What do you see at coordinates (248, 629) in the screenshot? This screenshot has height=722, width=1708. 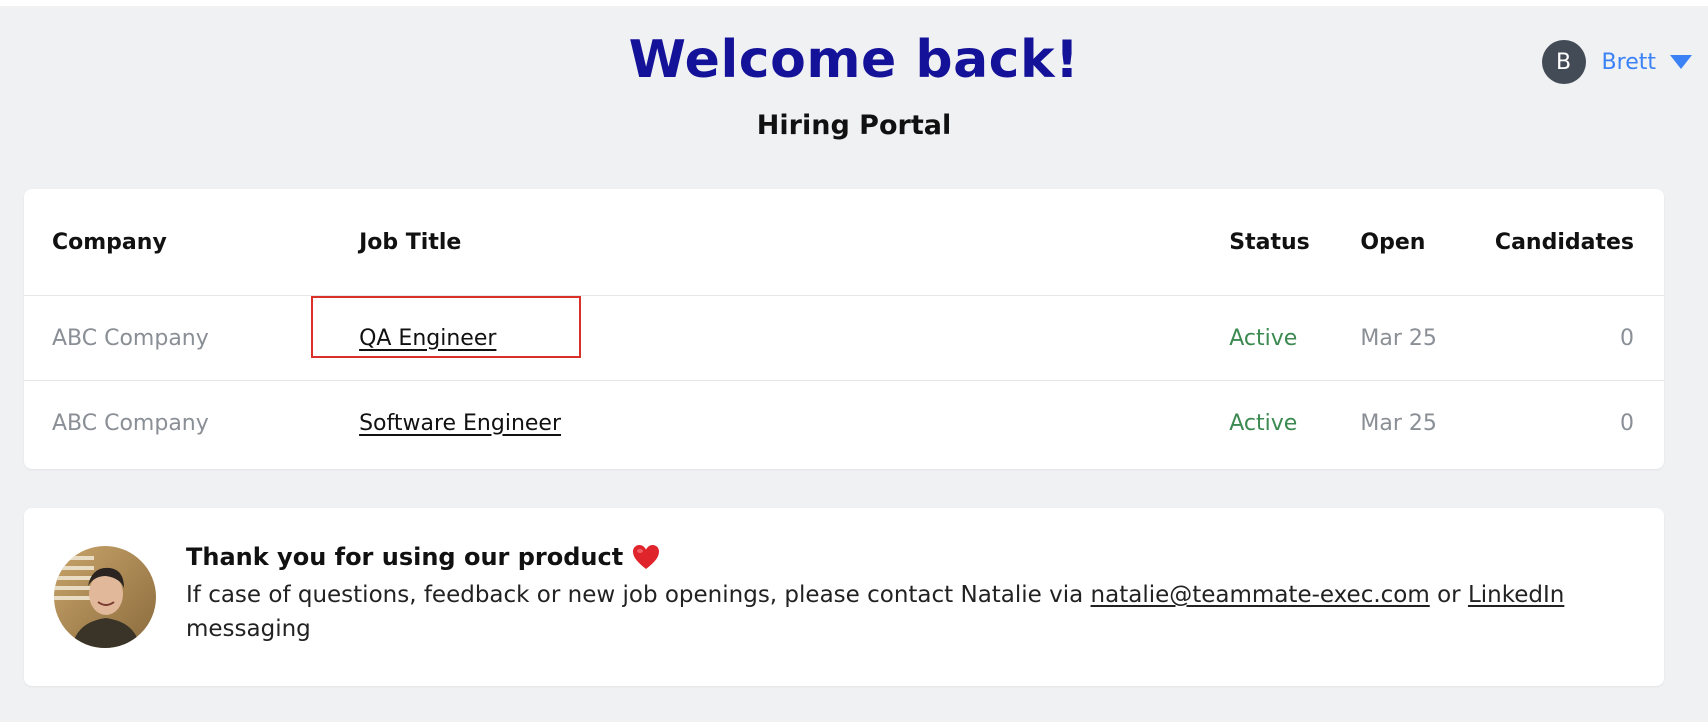 I see `thanks-body-suffix: messaging` at bounding box center [248, 629].